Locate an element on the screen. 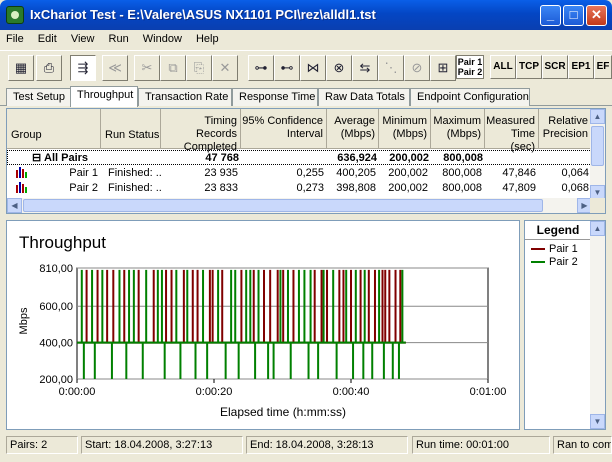 This screenshot has width=612, height=462. col-relative-precision: Relative Precision is located at coordinates (565, 129).